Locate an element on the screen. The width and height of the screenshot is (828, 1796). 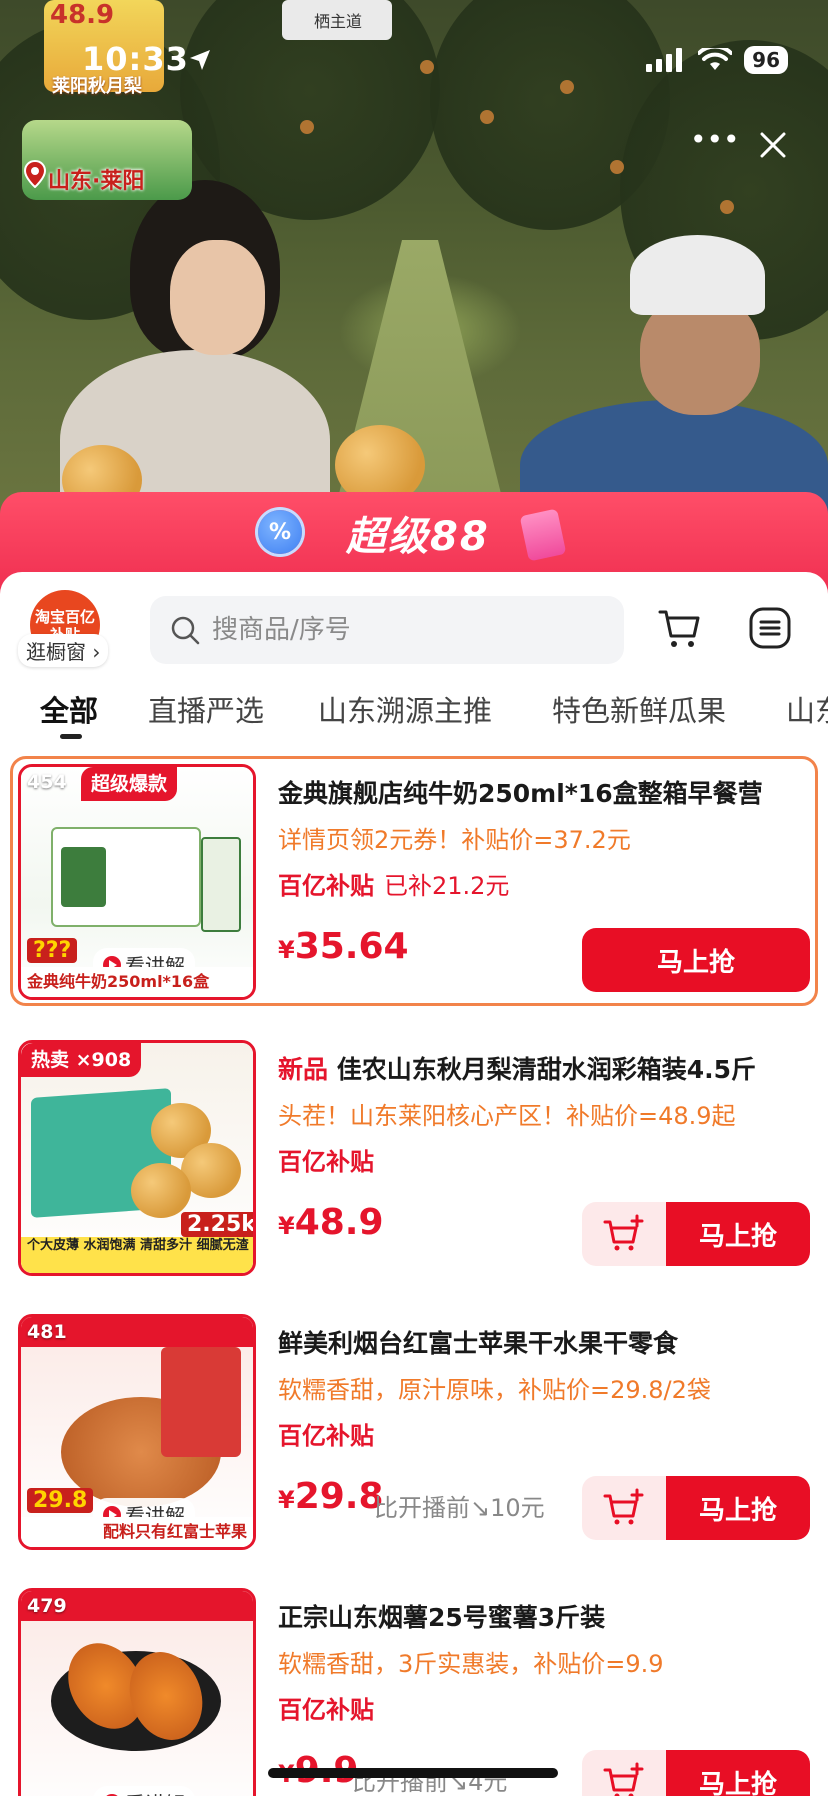
product-price: ¥29.8 is located at coordinates (331, 1496).